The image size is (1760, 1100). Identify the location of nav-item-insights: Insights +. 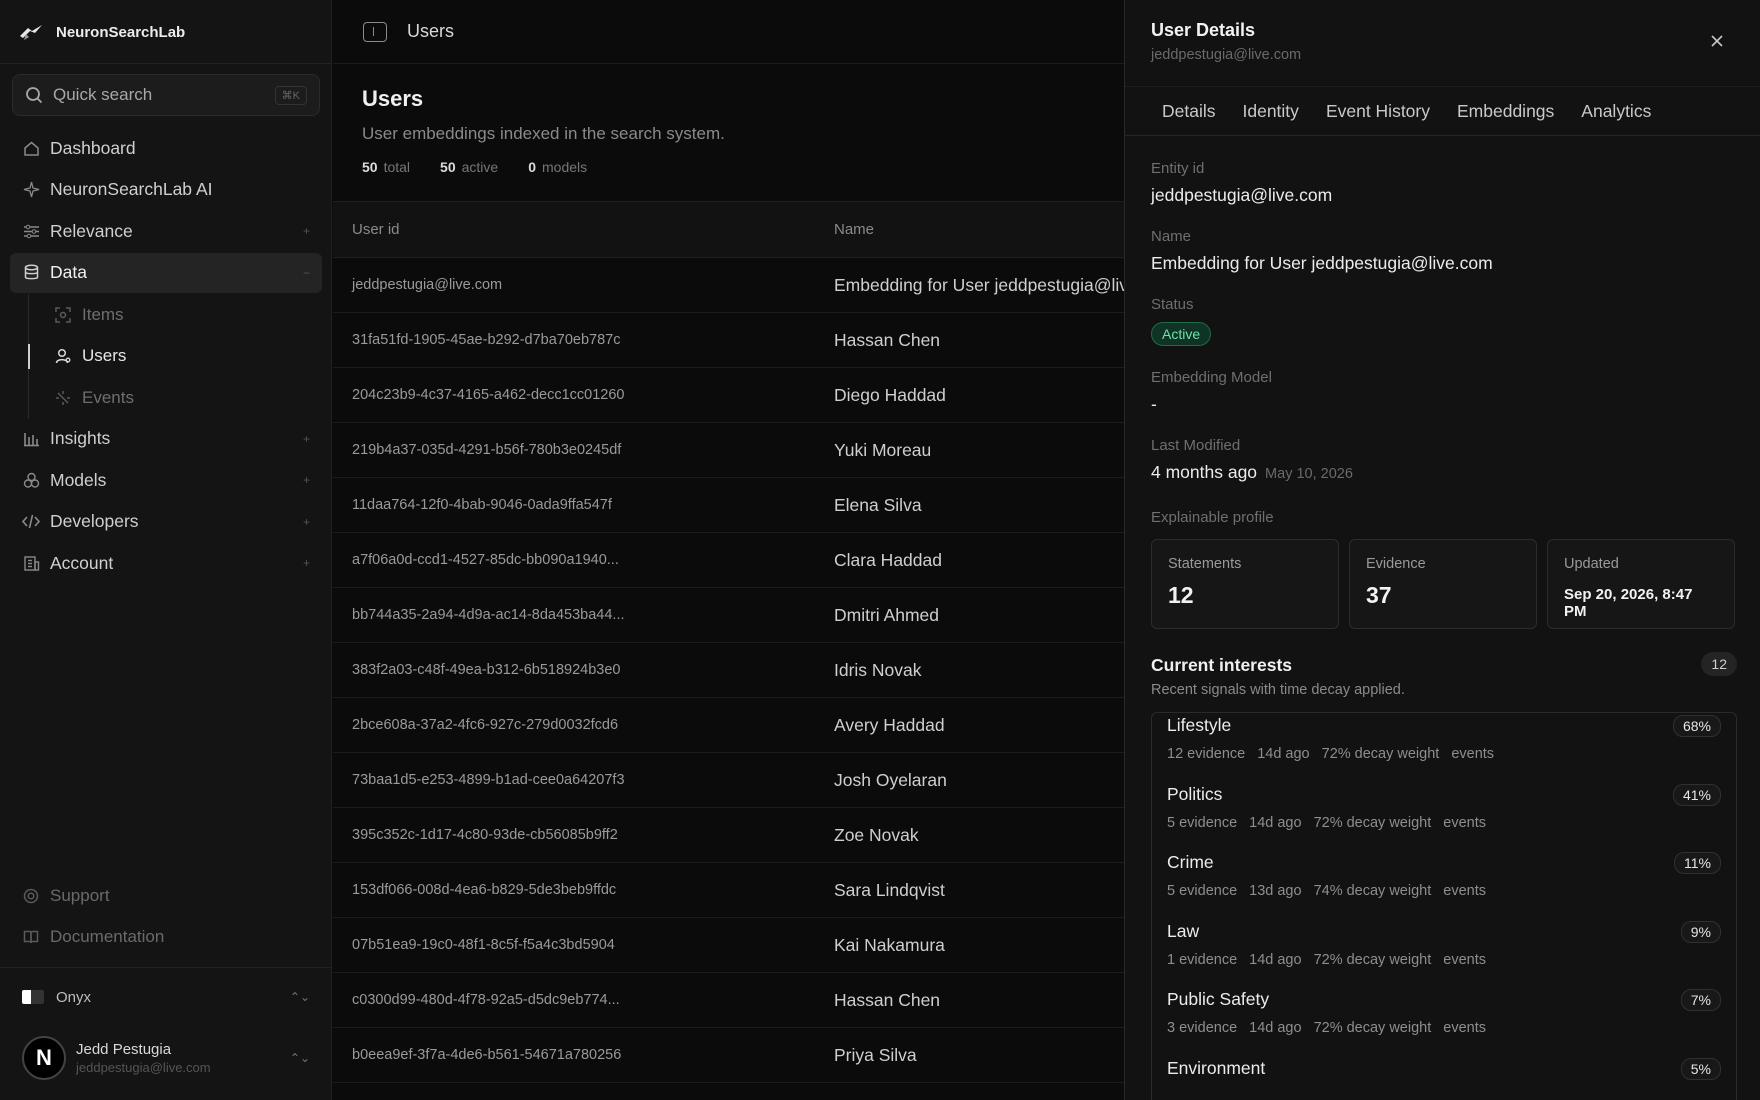
(166, 439).